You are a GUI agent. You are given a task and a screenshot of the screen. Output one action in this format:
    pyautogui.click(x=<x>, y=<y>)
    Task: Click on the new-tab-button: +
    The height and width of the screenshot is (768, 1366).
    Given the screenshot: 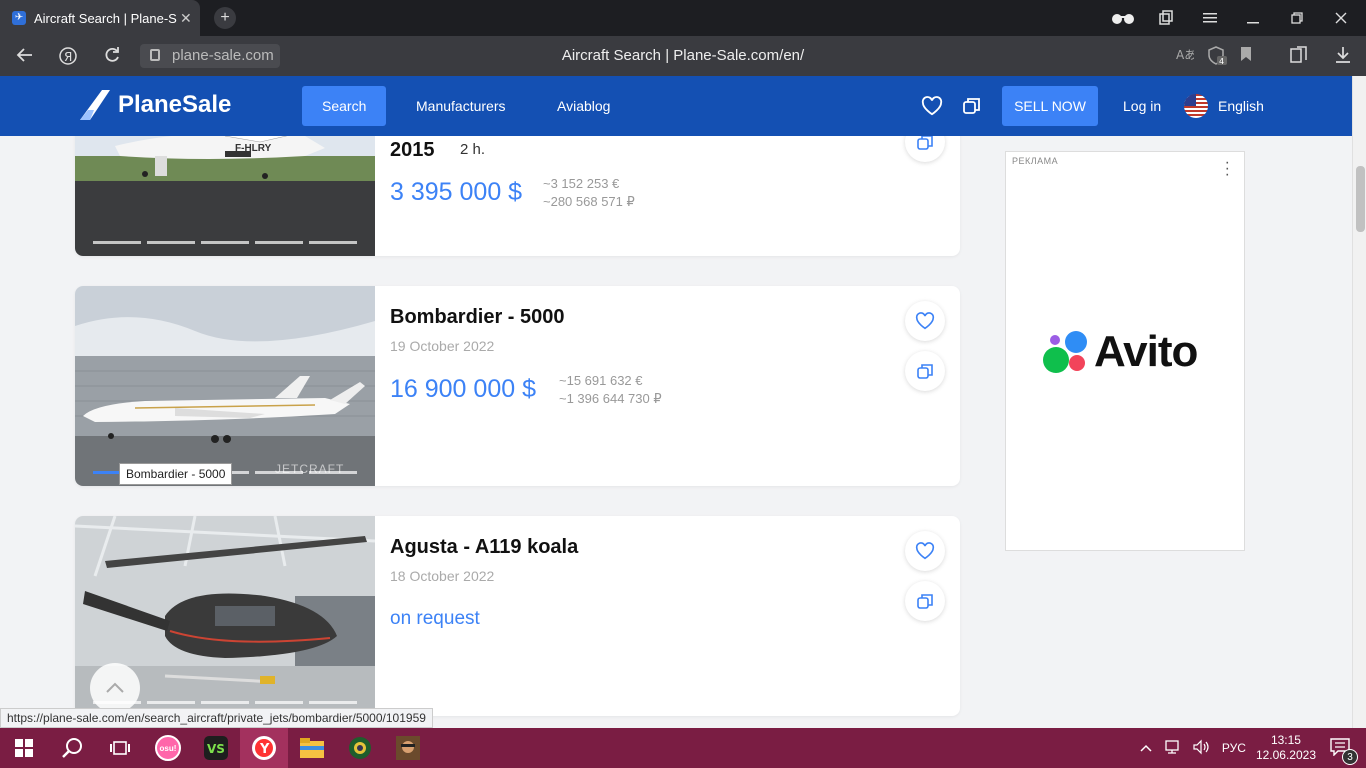 What is the action you would take?
    pyautogui.click(x=225, y=18)
    